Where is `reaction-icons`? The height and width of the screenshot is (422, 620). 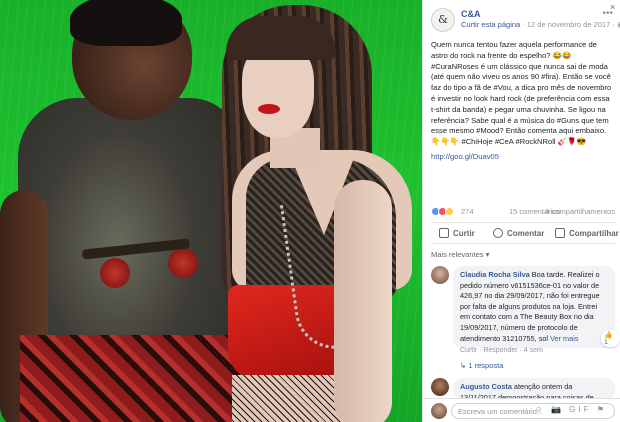 reaction-icons is located at coordinates (442, 212).